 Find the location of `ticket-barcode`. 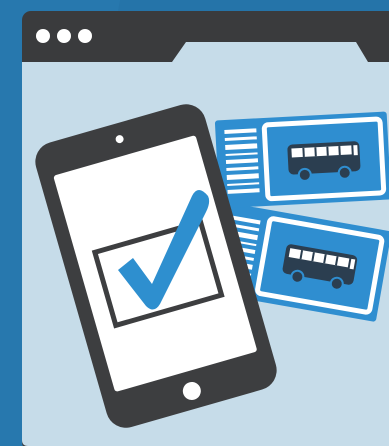

ticket-barcode is located at coordinates (242, 161).